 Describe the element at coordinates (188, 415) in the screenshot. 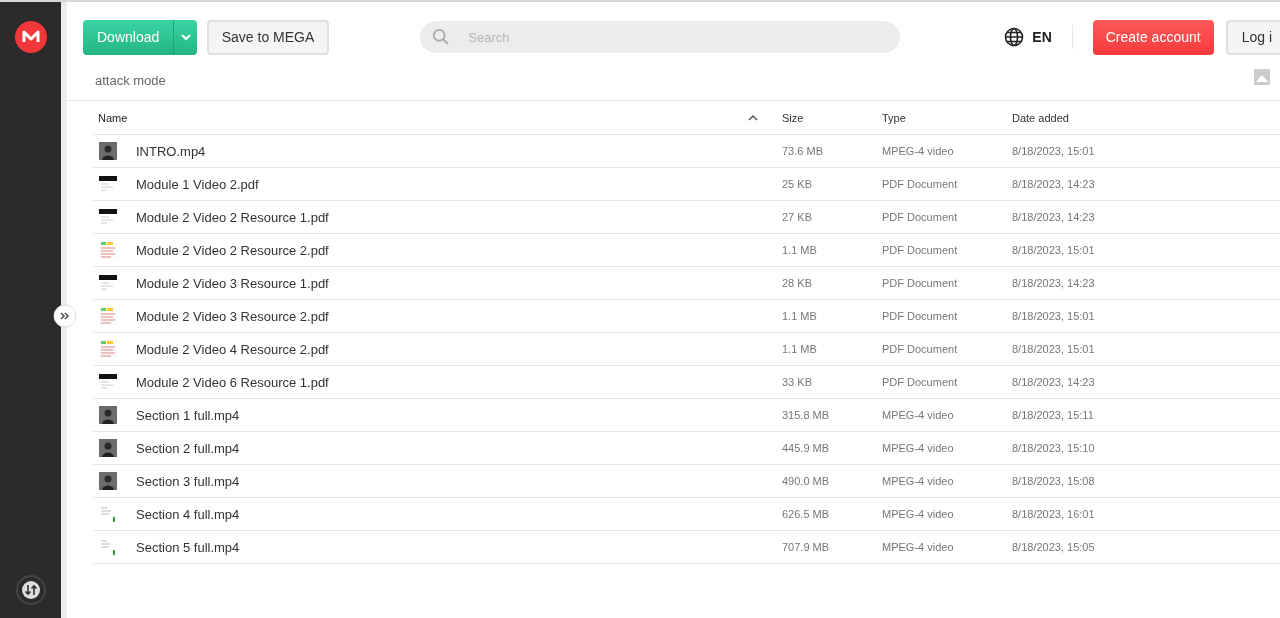

I see `file-name: Section 1 full.mp4` at that location.